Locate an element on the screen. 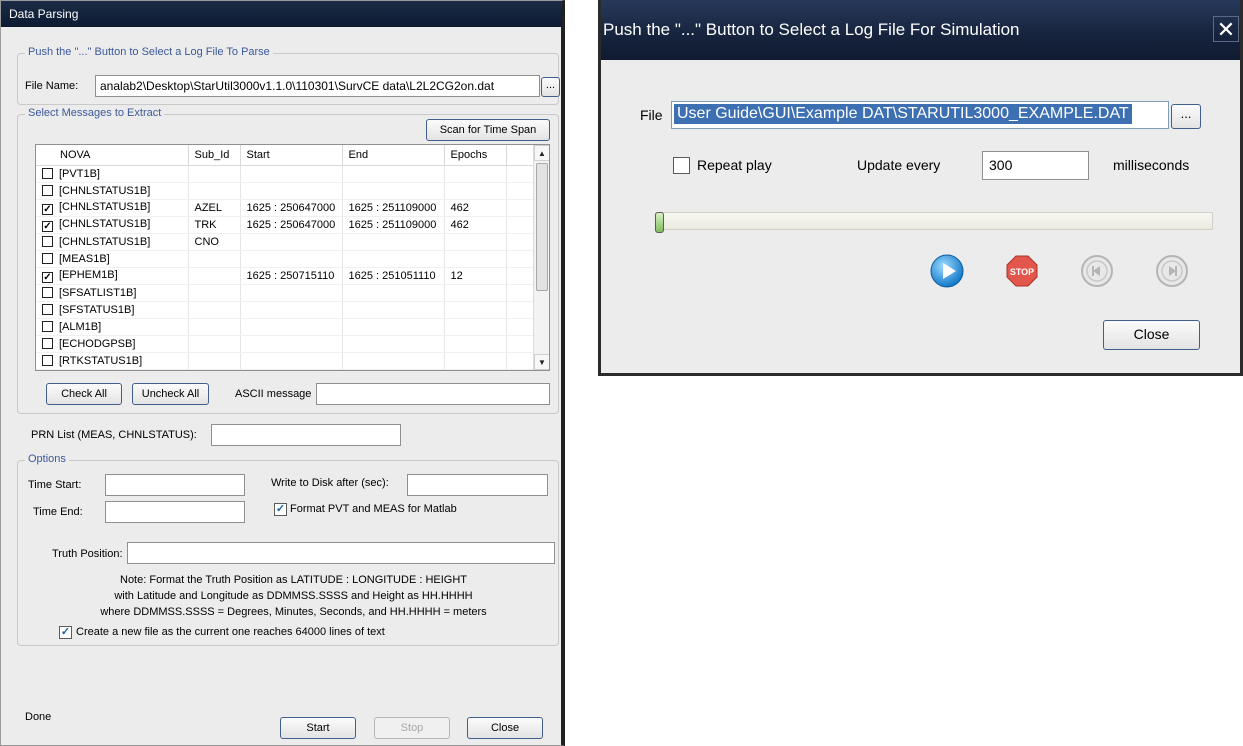  start-button: Start is located at coordinates (318, 728).